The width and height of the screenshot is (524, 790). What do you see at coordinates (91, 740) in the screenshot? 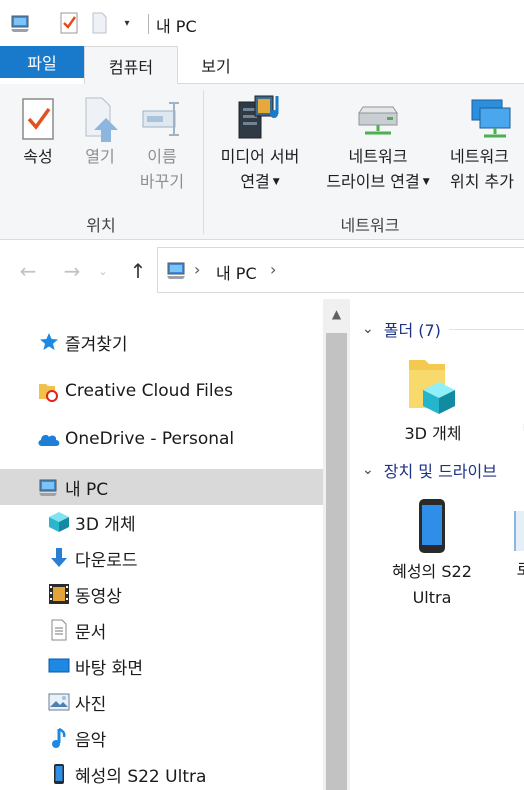
I see `nav-label: 음악` at bounding box center [91, 740].